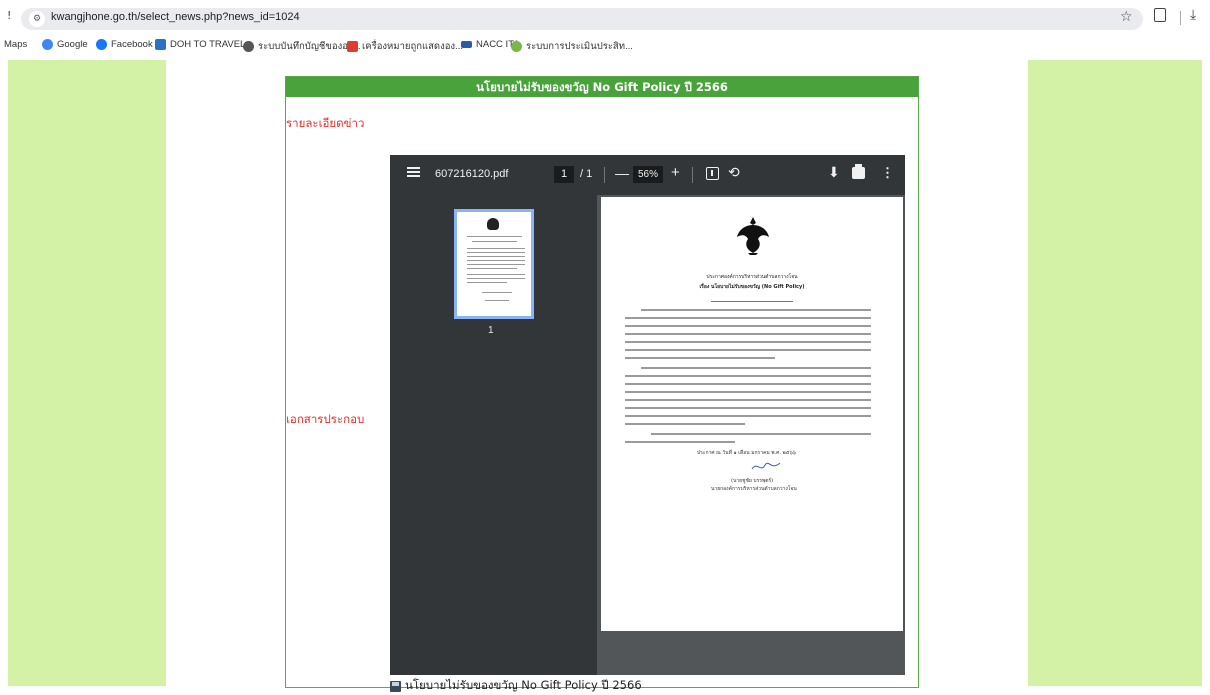 This screenshot has height=695, width=1210. I want to click on rotate-icon: ⟲, so click(734, 172).